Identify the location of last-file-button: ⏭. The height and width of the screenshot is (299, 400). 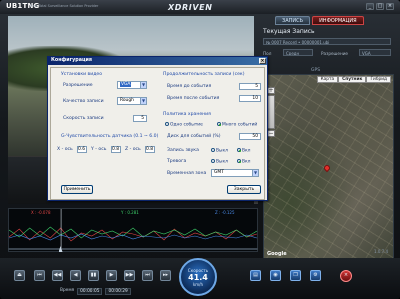
(147, 275).